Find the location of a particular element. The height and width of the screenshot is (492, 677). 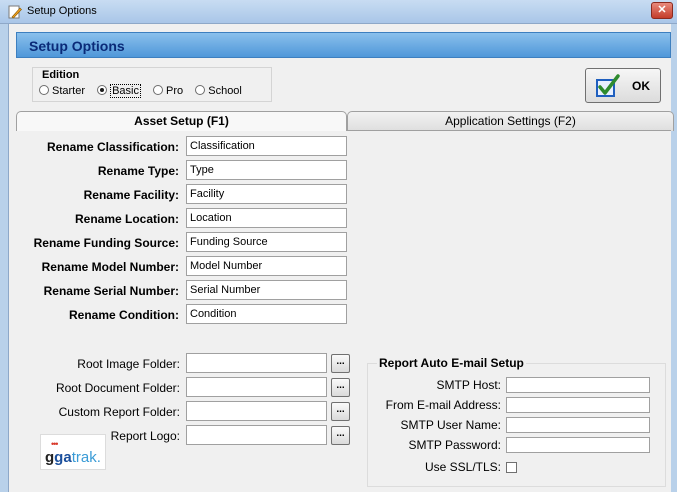

use-ssl-tls-checkbox is located at coordinates (511, 467).